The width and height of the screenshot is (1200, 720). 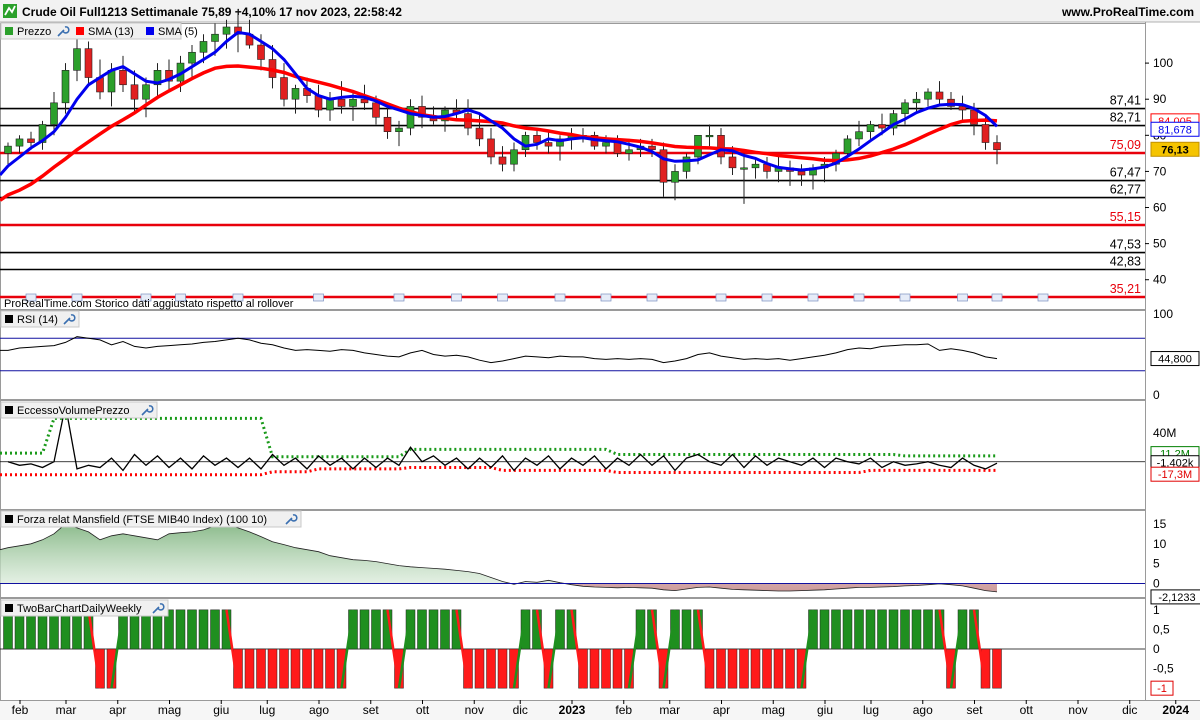 I want to click on legend-evp-label: EccessoVolumePrezzo, so click(x=73, y=411).